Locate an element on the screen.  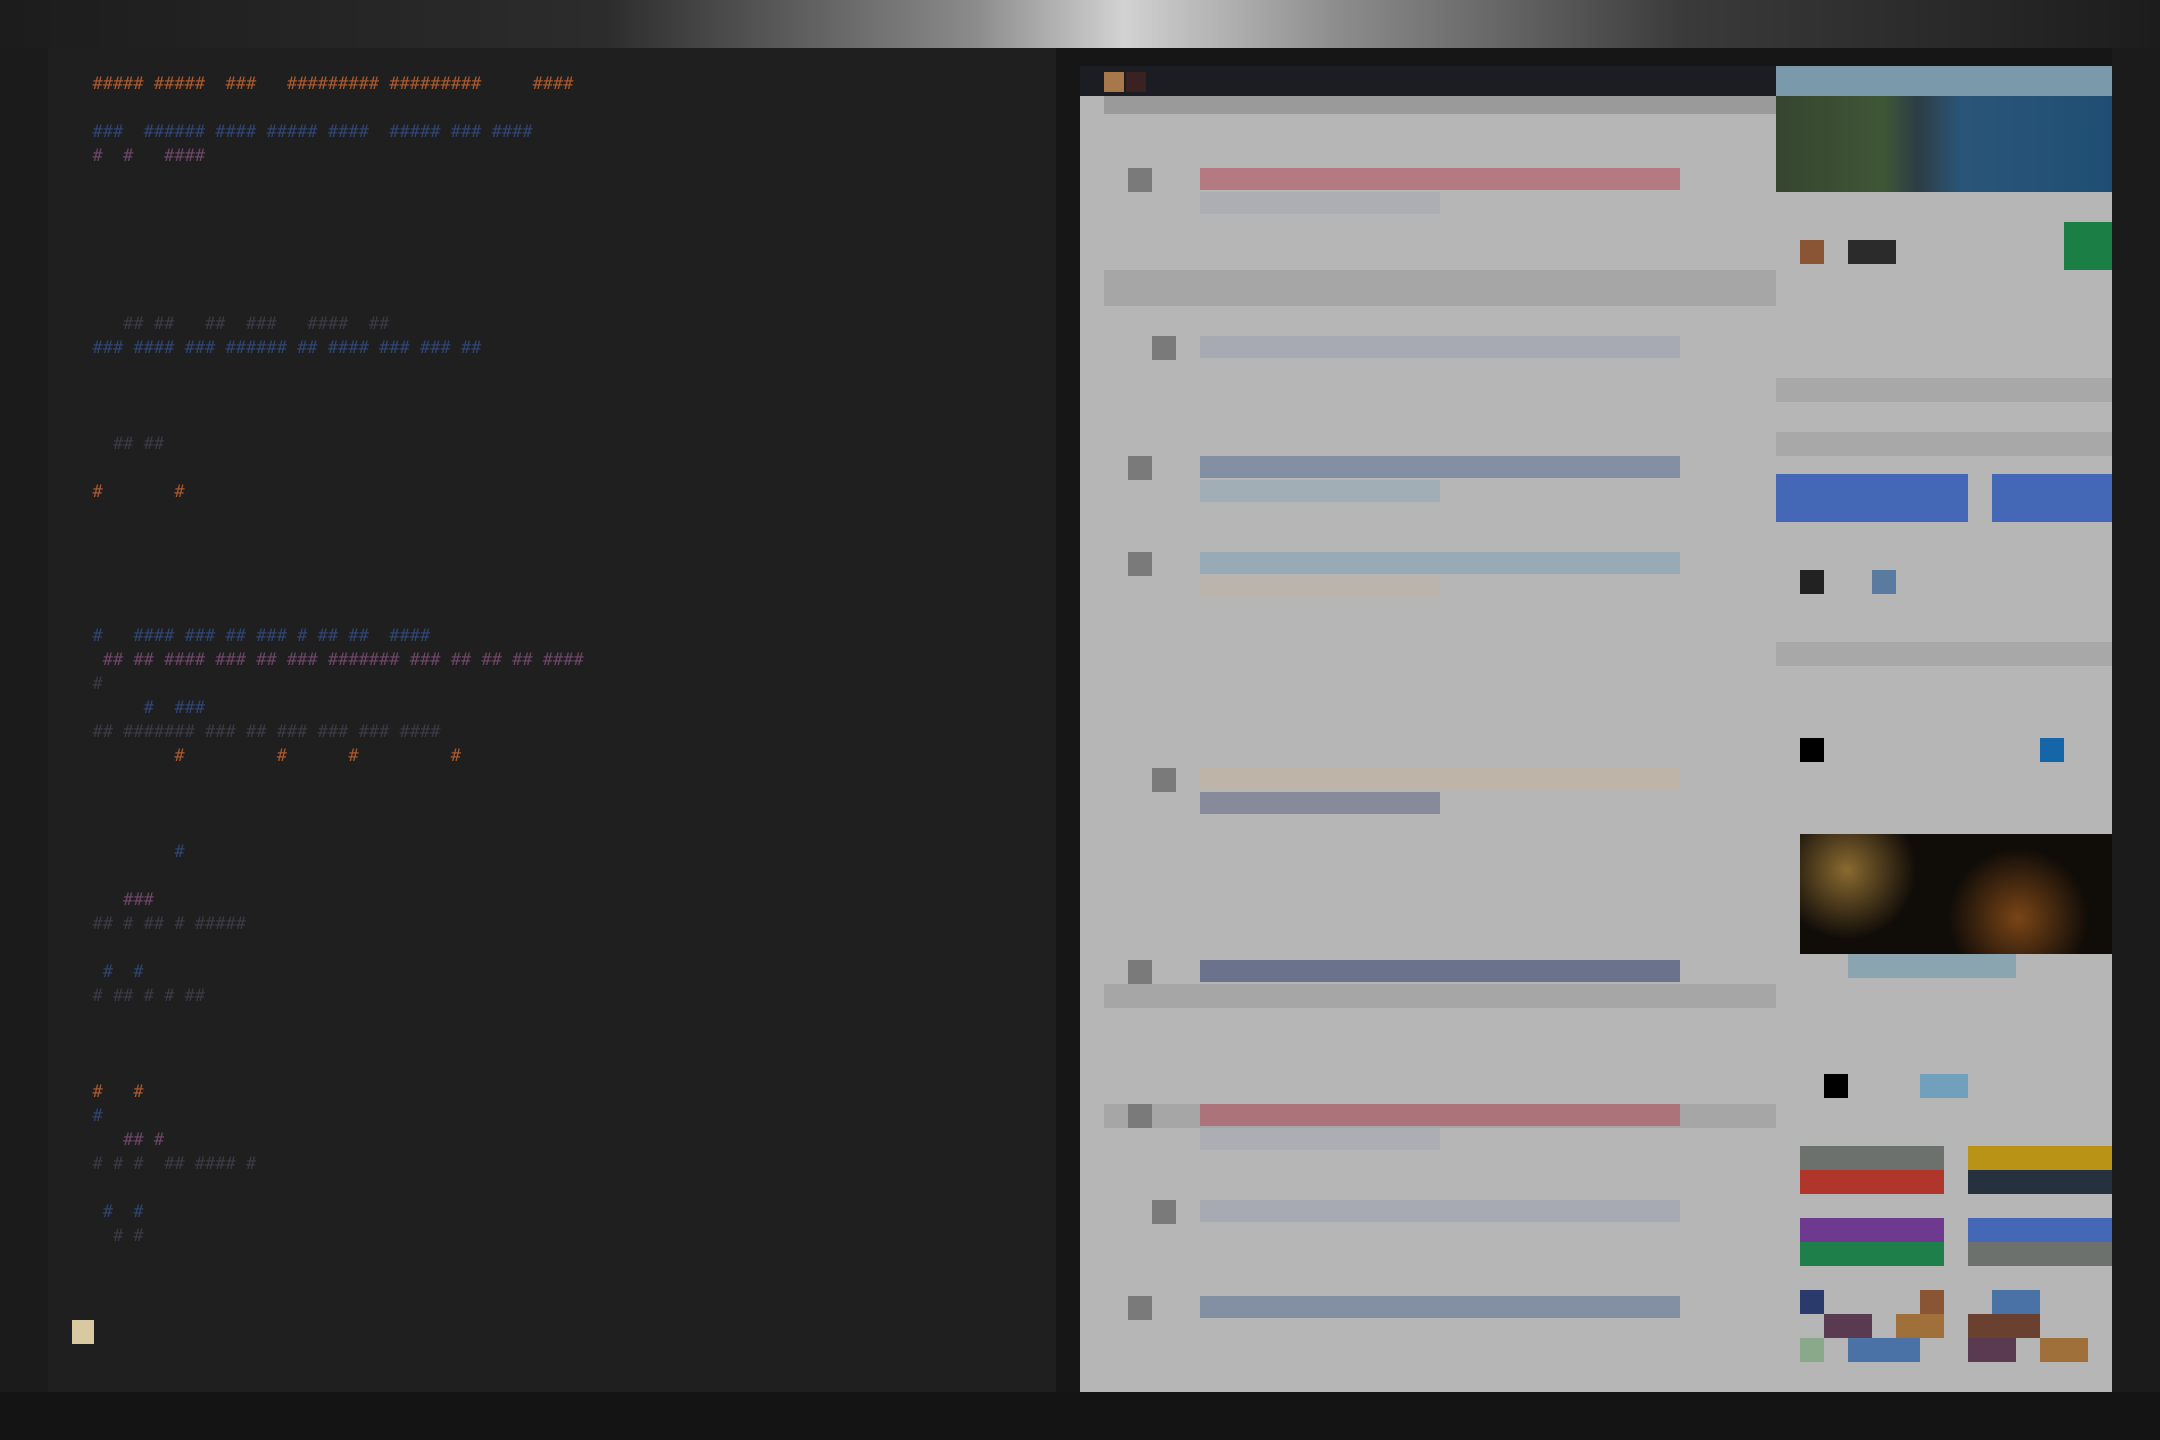
action-buttons-row is located at coordinates (1944, 498).